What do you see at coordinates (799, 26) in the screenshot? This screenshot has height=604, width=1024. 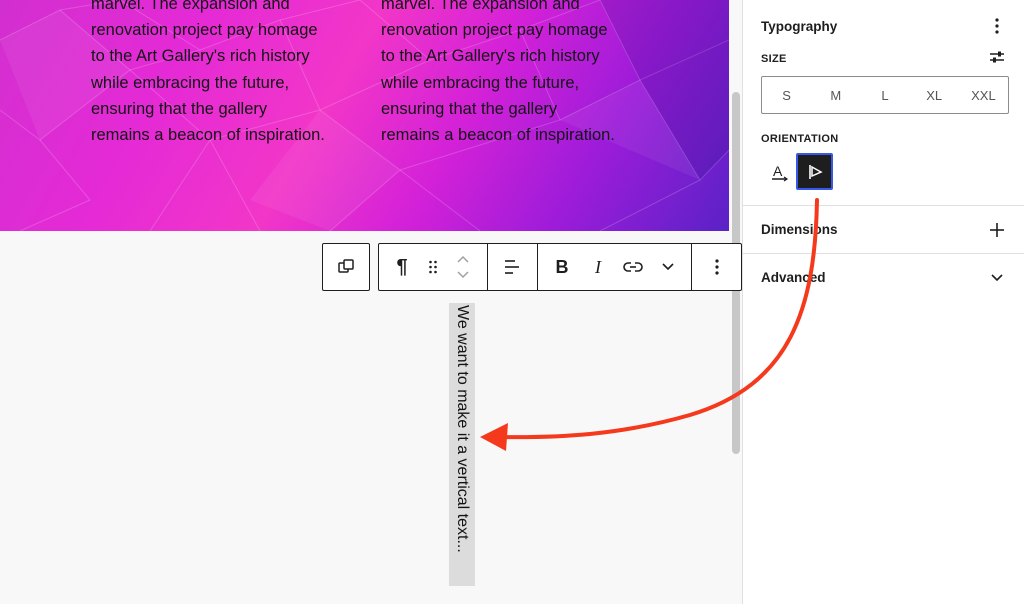 I see `typography-panel-title: Typography` at bounding box center [799, 26].